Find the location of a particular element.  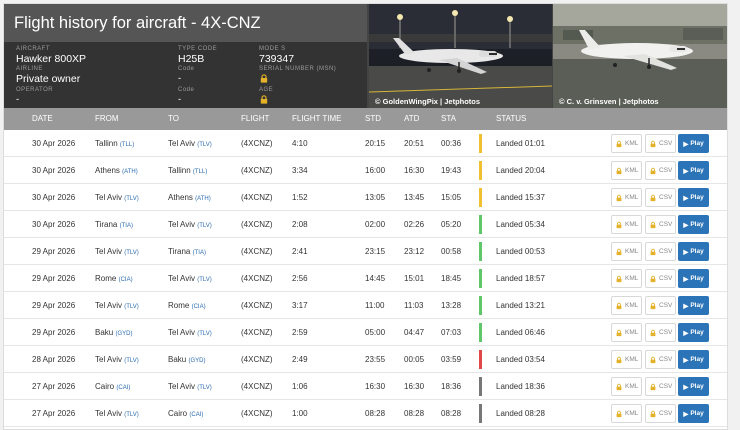

column-flight-time: FLIGHT TIME is located at coordinates (317, 118).